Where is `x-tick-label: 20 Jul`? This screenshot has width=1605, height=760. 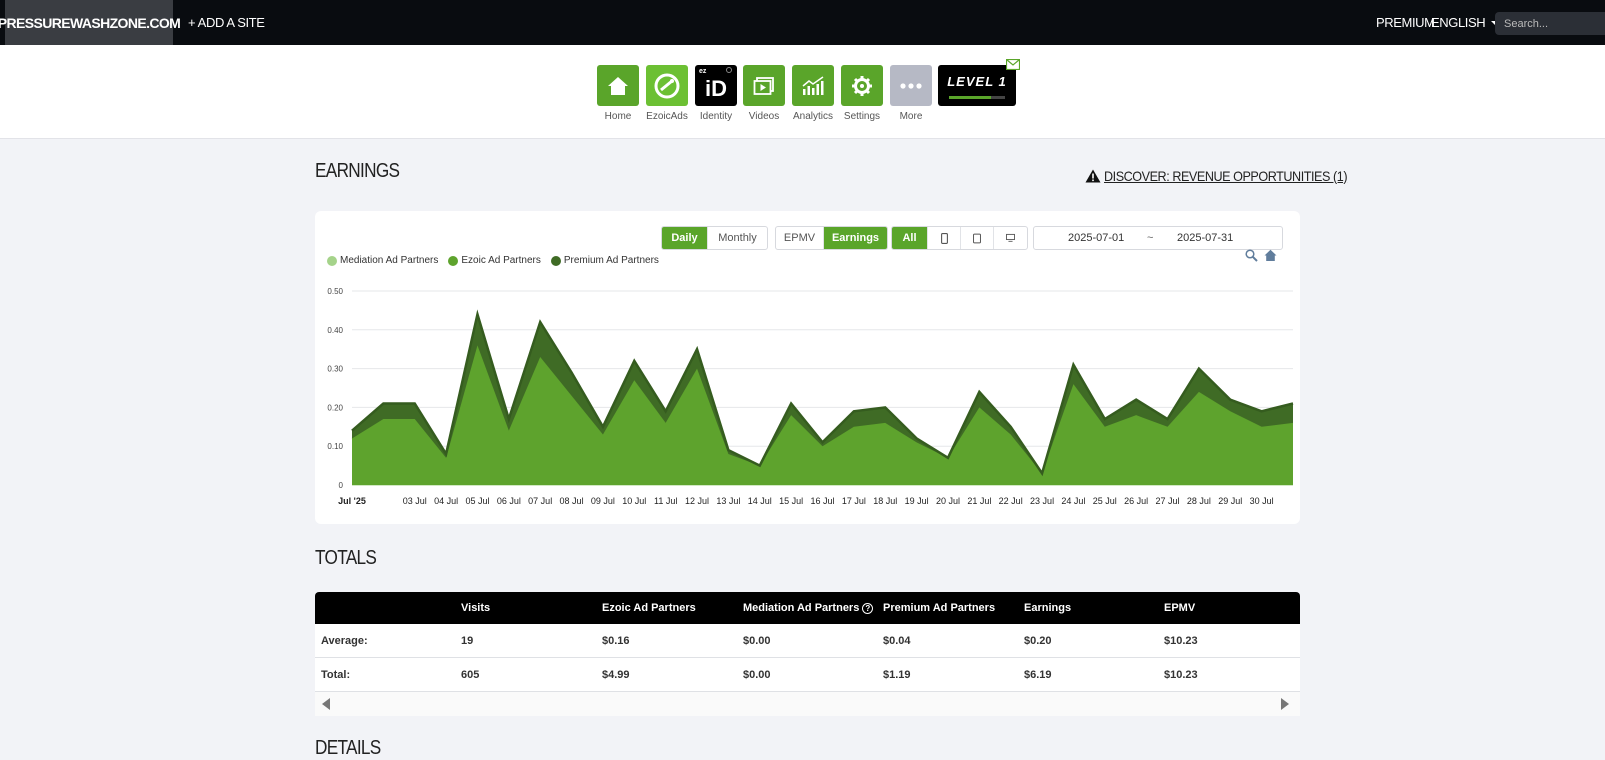 x-tick-label: 20 Jul is located at coordinates (948, 501).